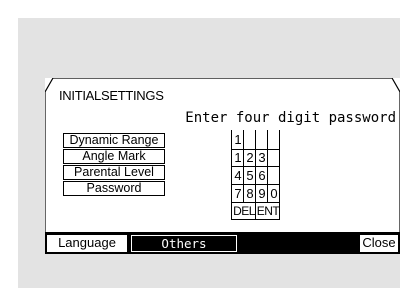  What do you see at coordinates (290, 118) in the screenshot?
I see `password-prompt: Enter four digit password` at bounding box center [290, 118].